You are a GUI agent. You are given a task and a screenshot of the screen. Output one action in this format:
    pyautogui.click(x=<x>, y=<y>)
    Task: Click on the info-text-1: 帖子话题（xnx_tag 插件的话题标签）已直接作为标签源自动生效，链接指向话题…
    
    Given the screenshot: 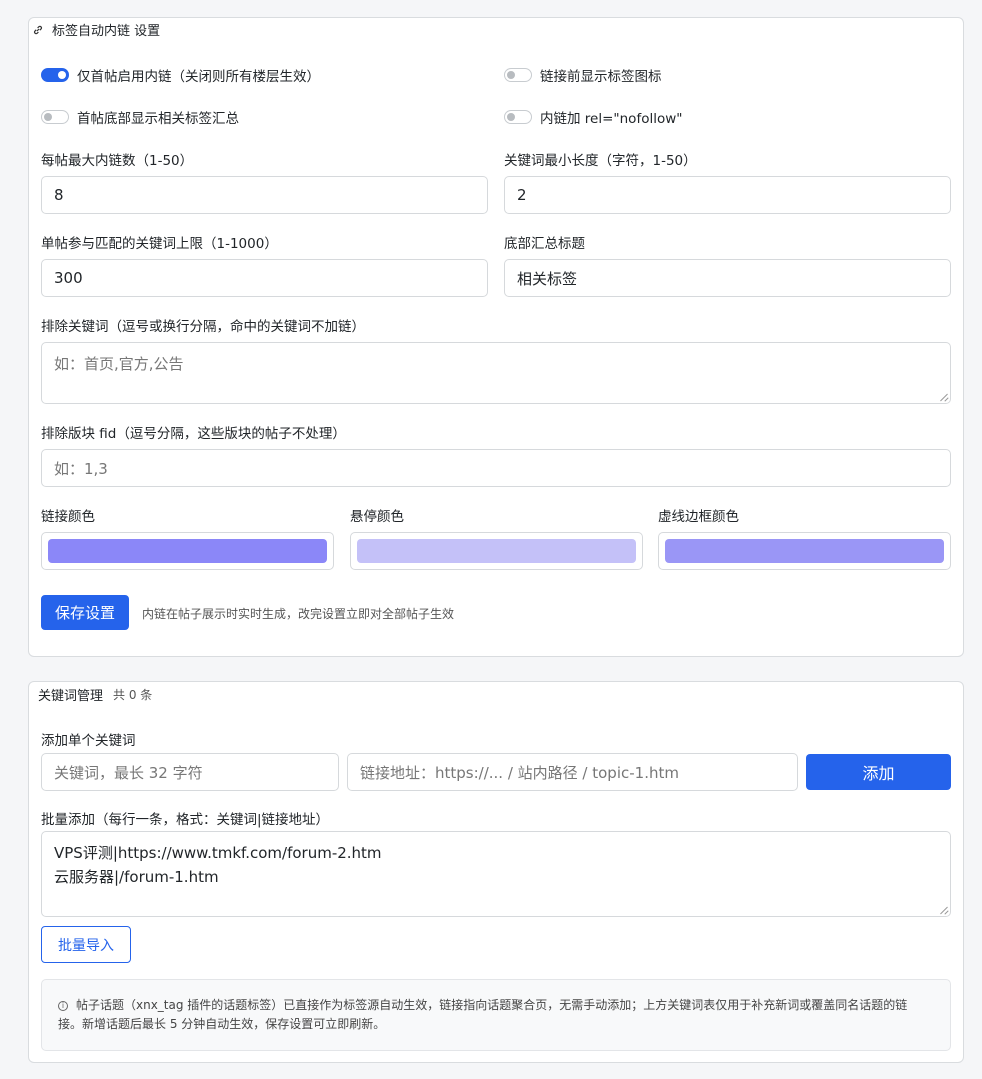 What is the action you would take?
    pyautogui.click(x=492, y=1005)
    